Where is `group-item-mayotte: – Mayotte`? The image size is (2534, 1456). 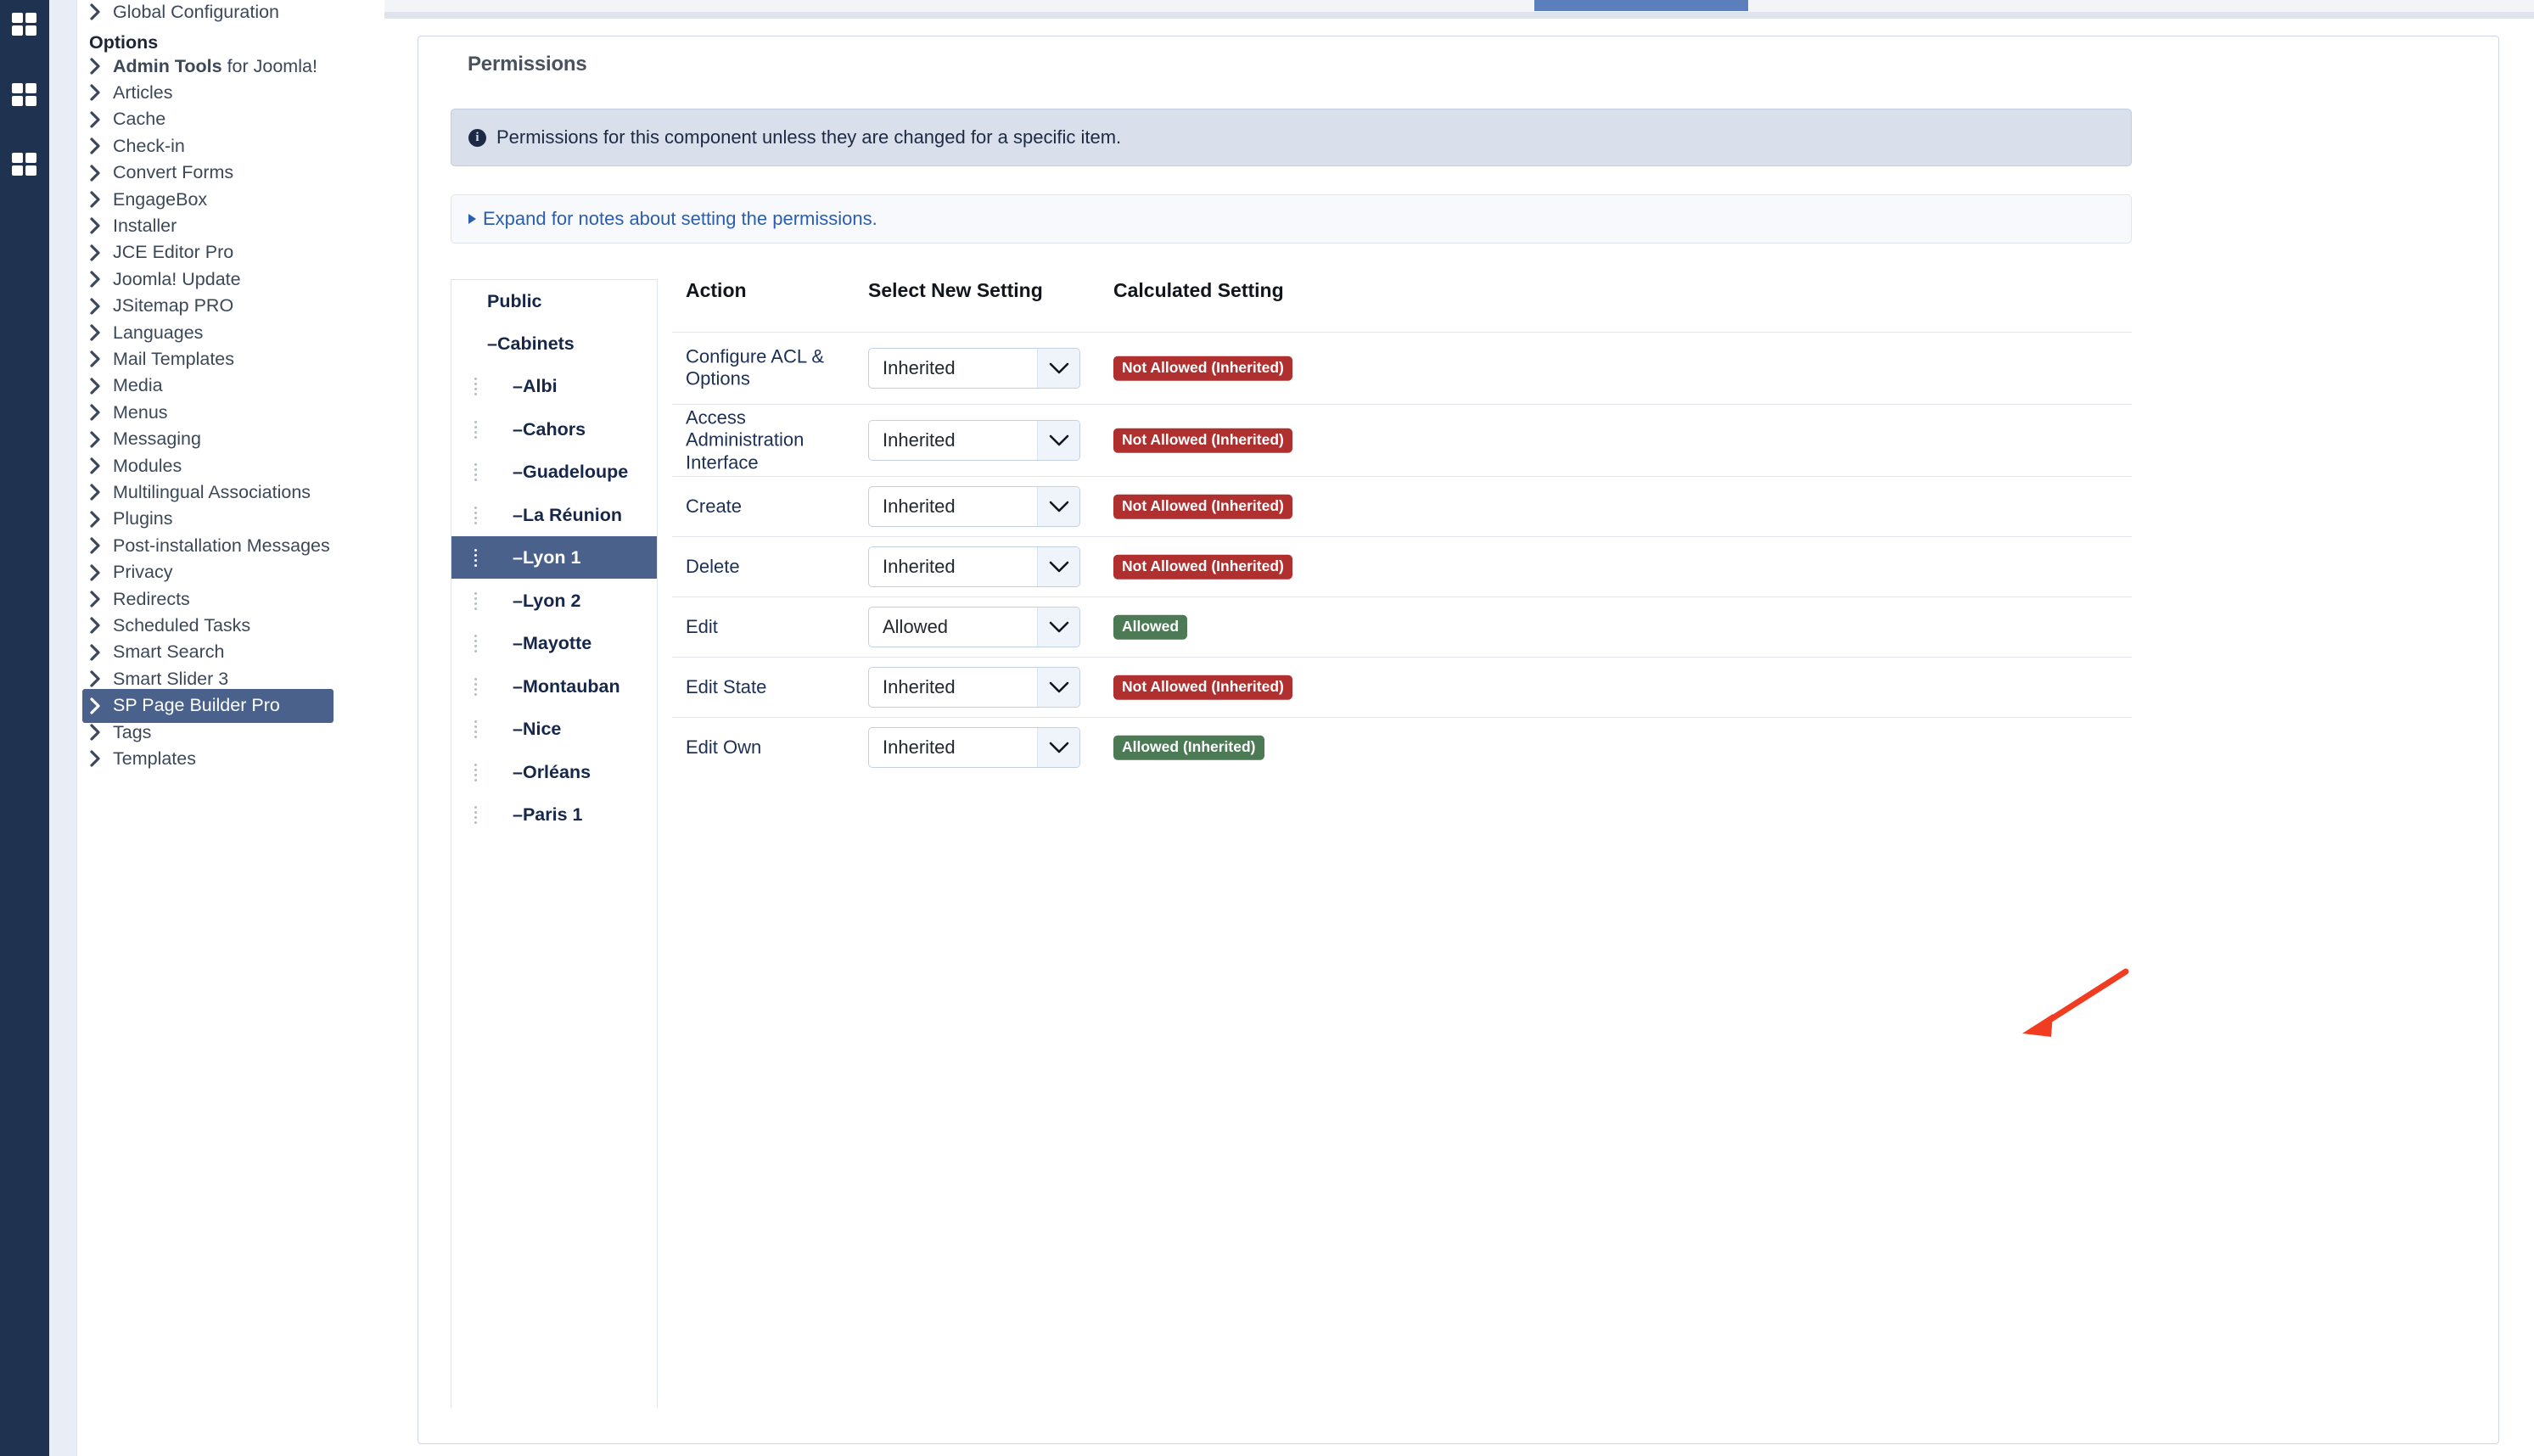 group-item-mayotte: – Mayotte is located at coordinates (554, 643).